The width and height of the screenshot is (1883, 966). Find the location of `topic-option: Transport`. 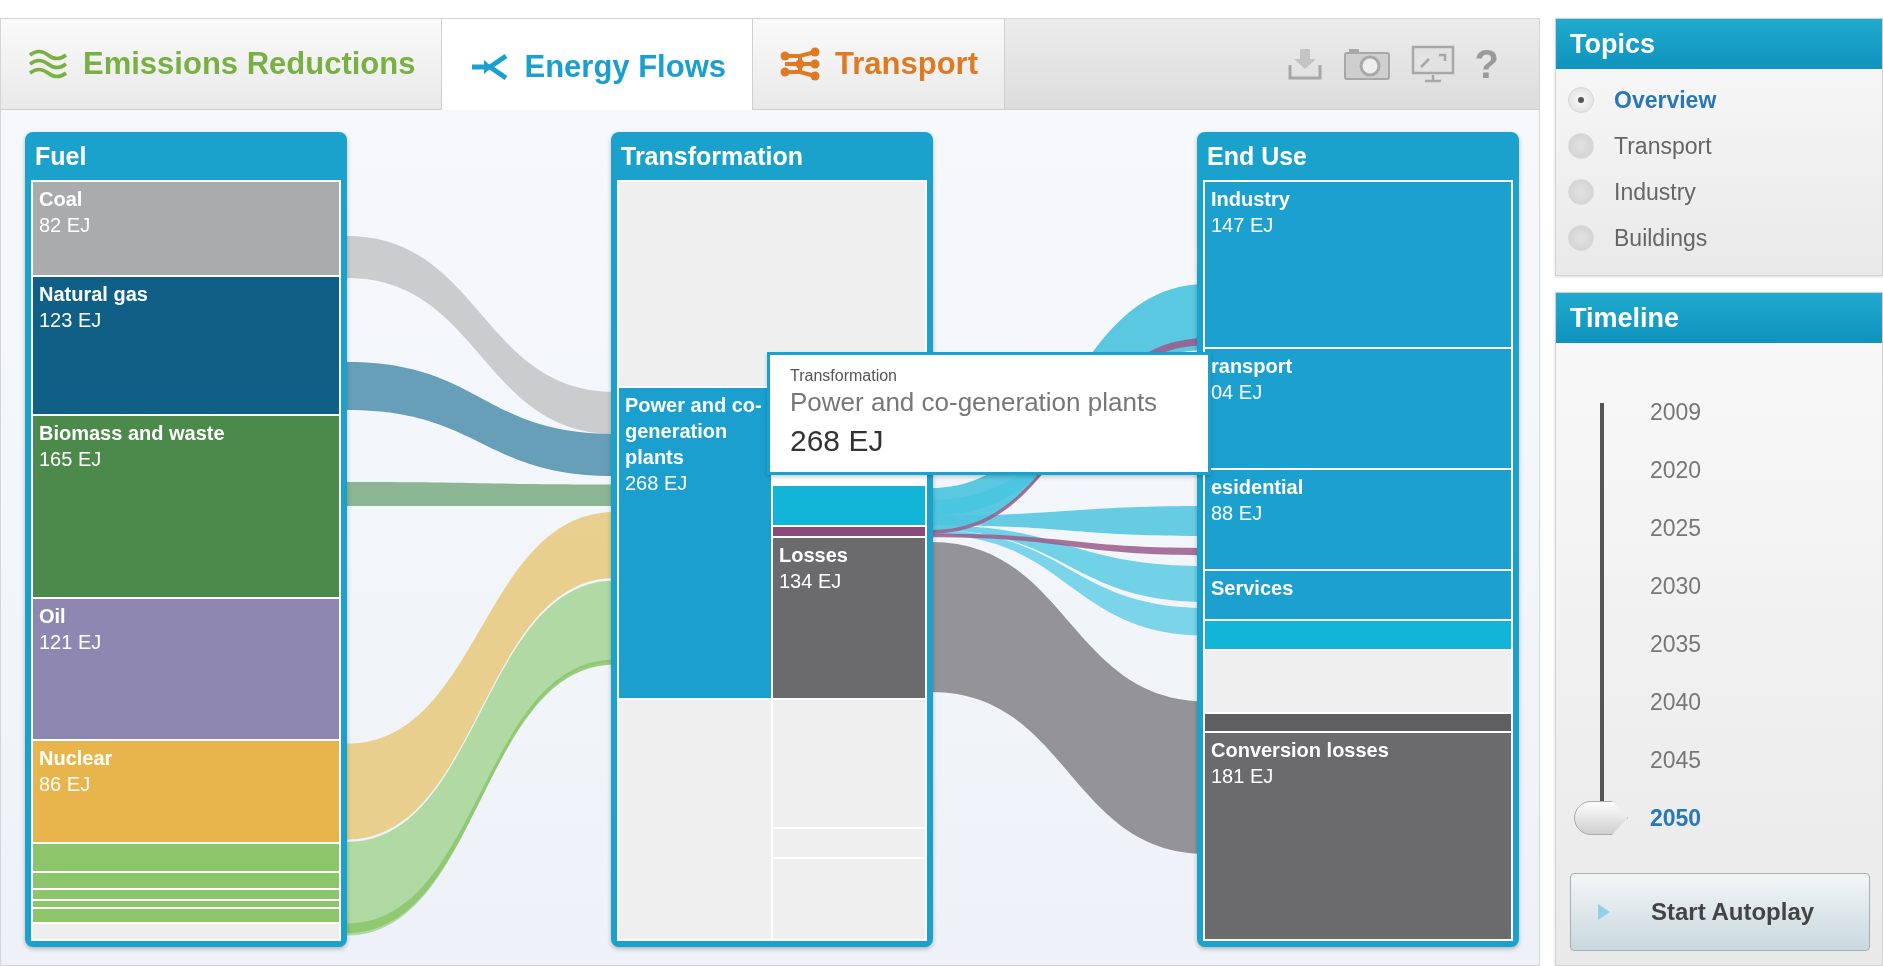

topic-option: Transport is located at coordinates (1719, 146).